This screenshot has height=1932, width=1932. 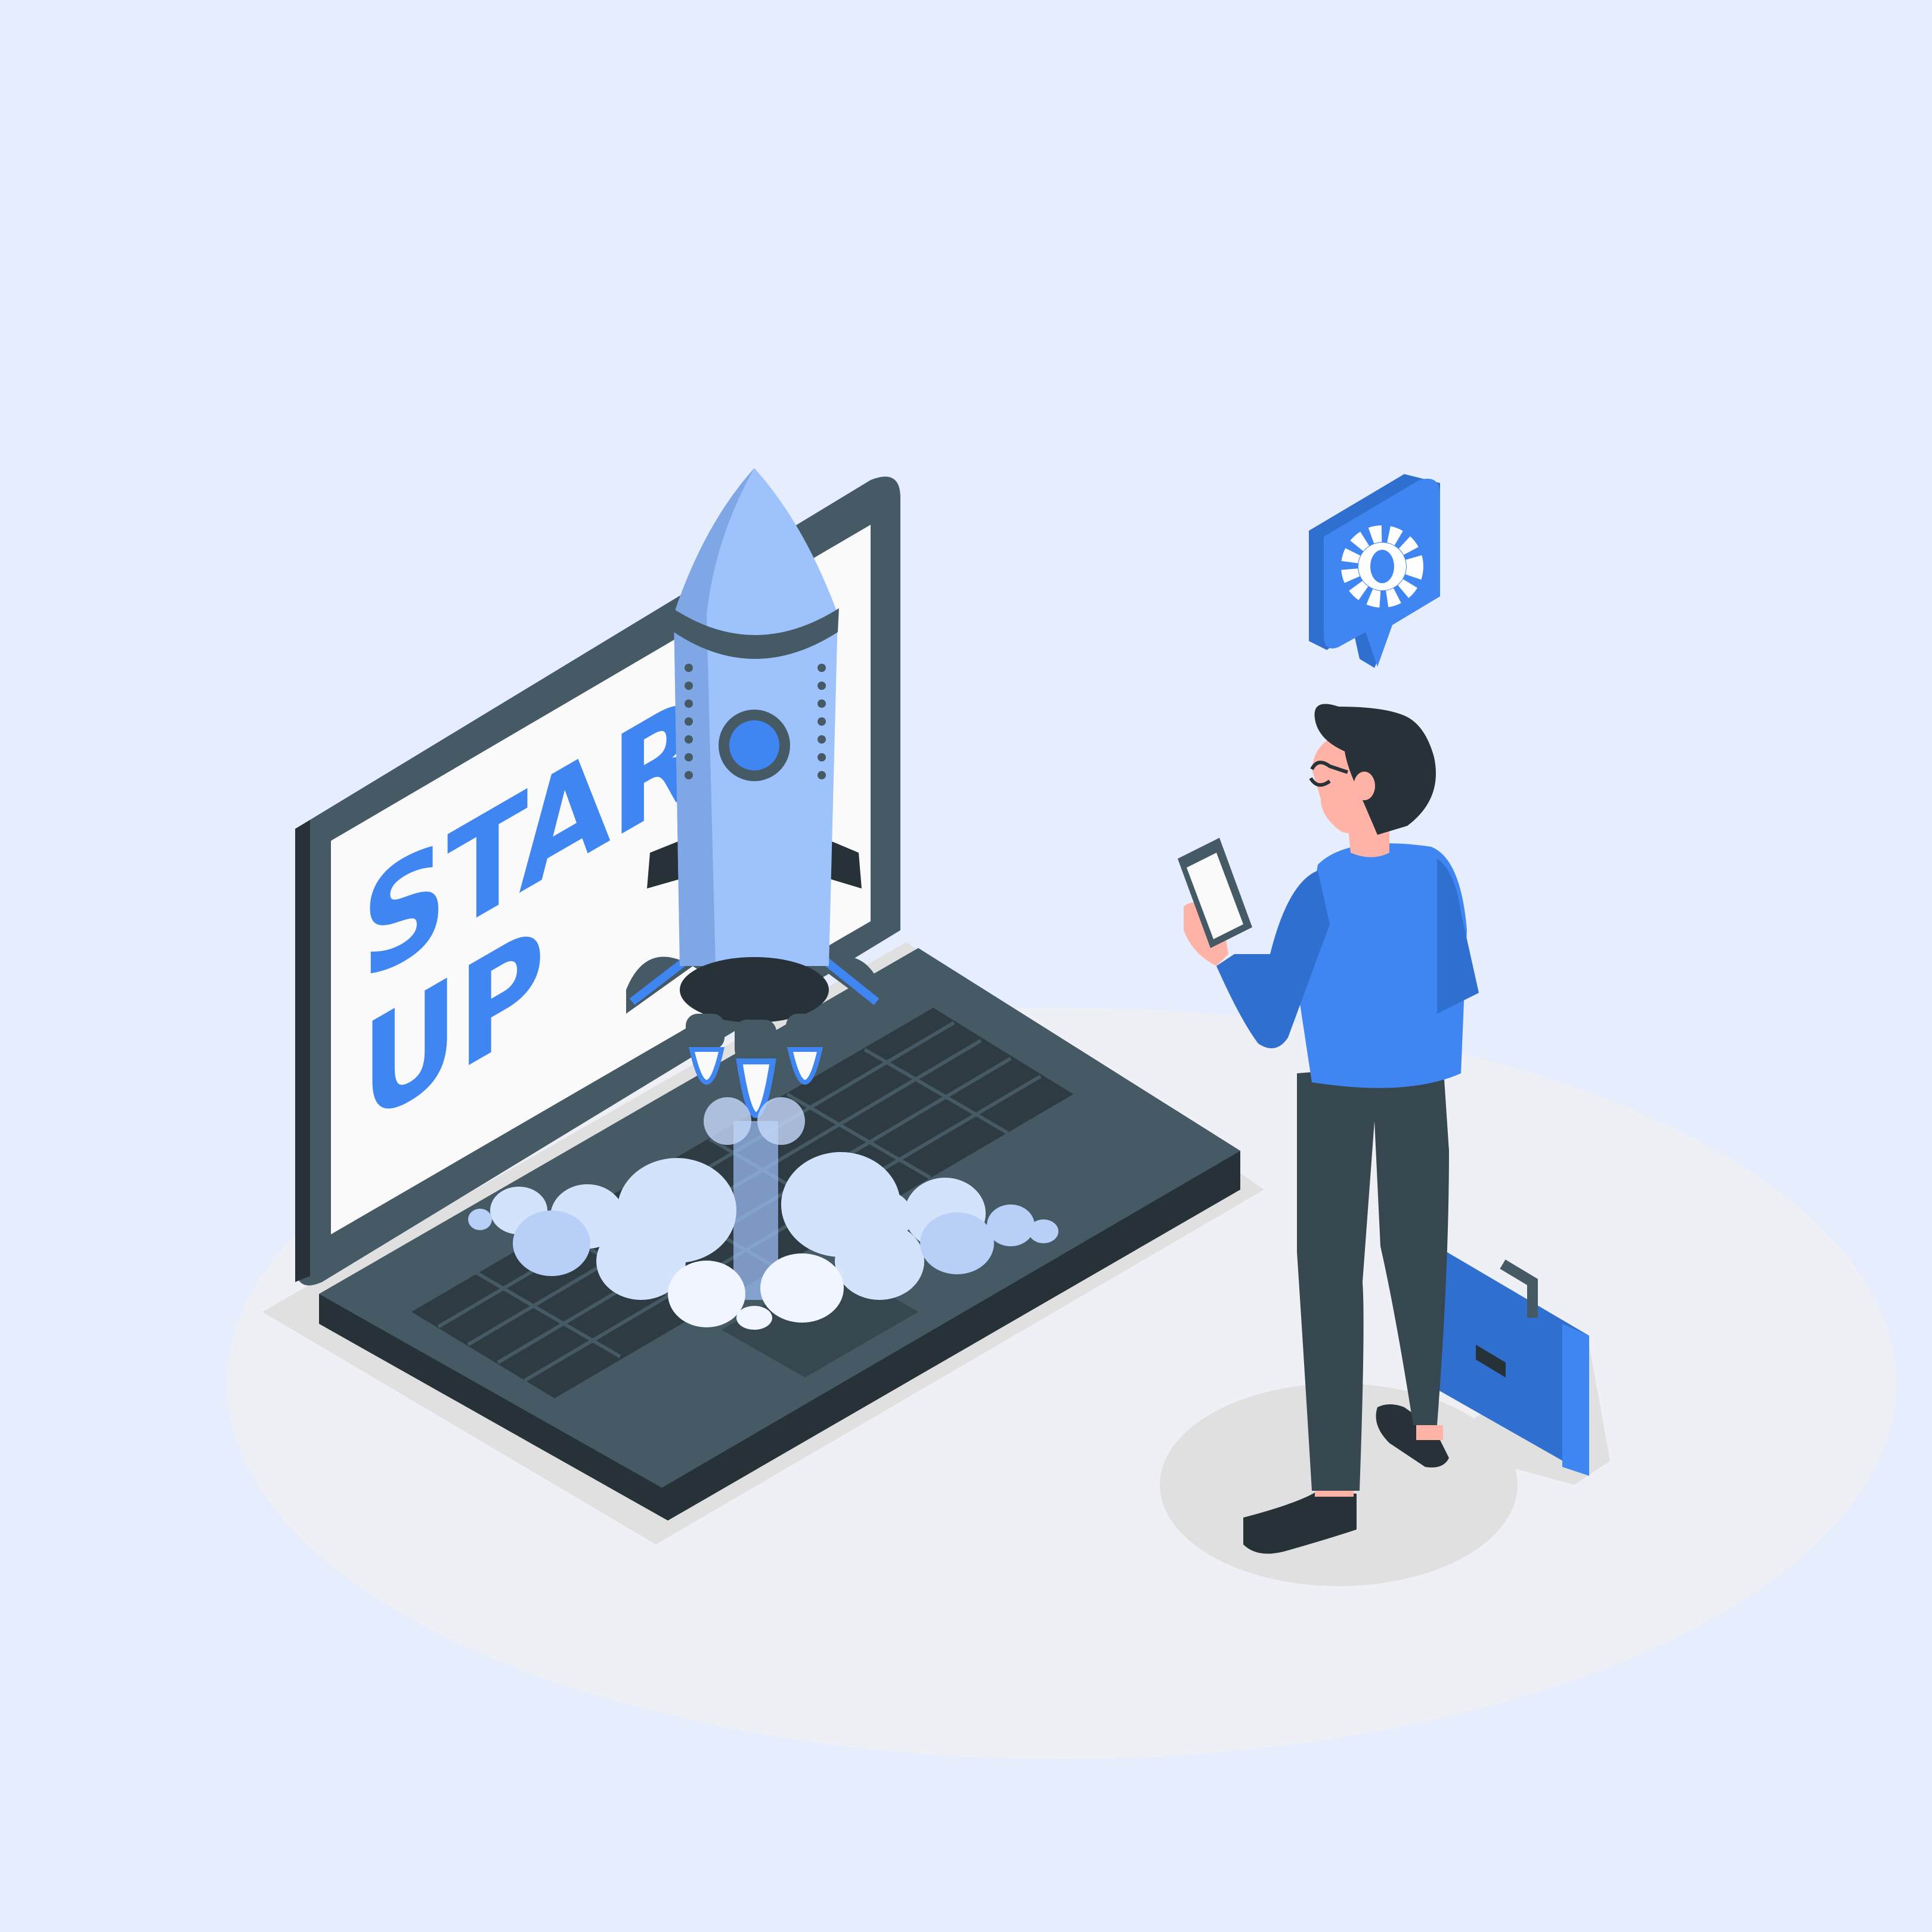 What do you see at coordinates (302, 1051) in the screenshot?
I see `laptop-lid-edge` at bounding box center [302, 1051].